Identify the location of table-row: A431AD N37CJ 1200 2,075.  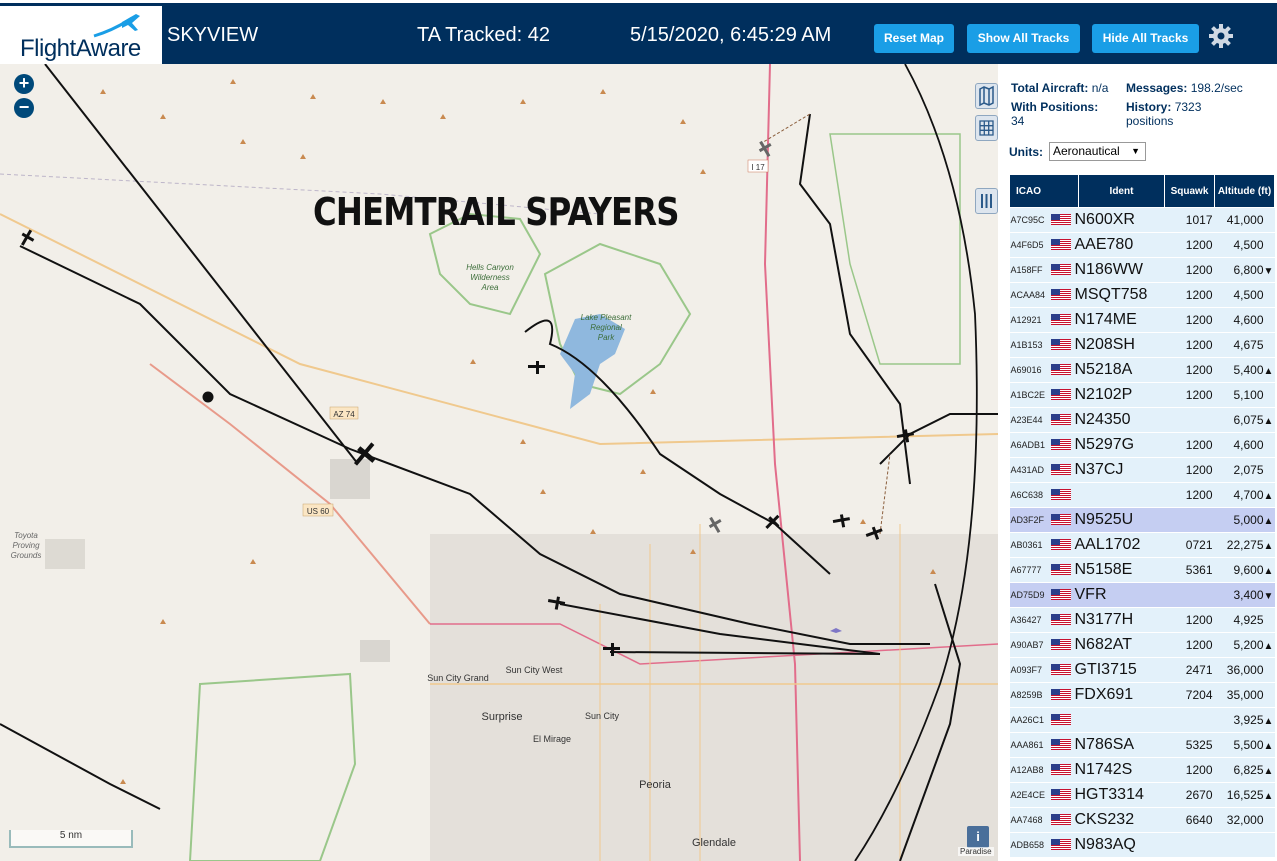
(1142, 470).